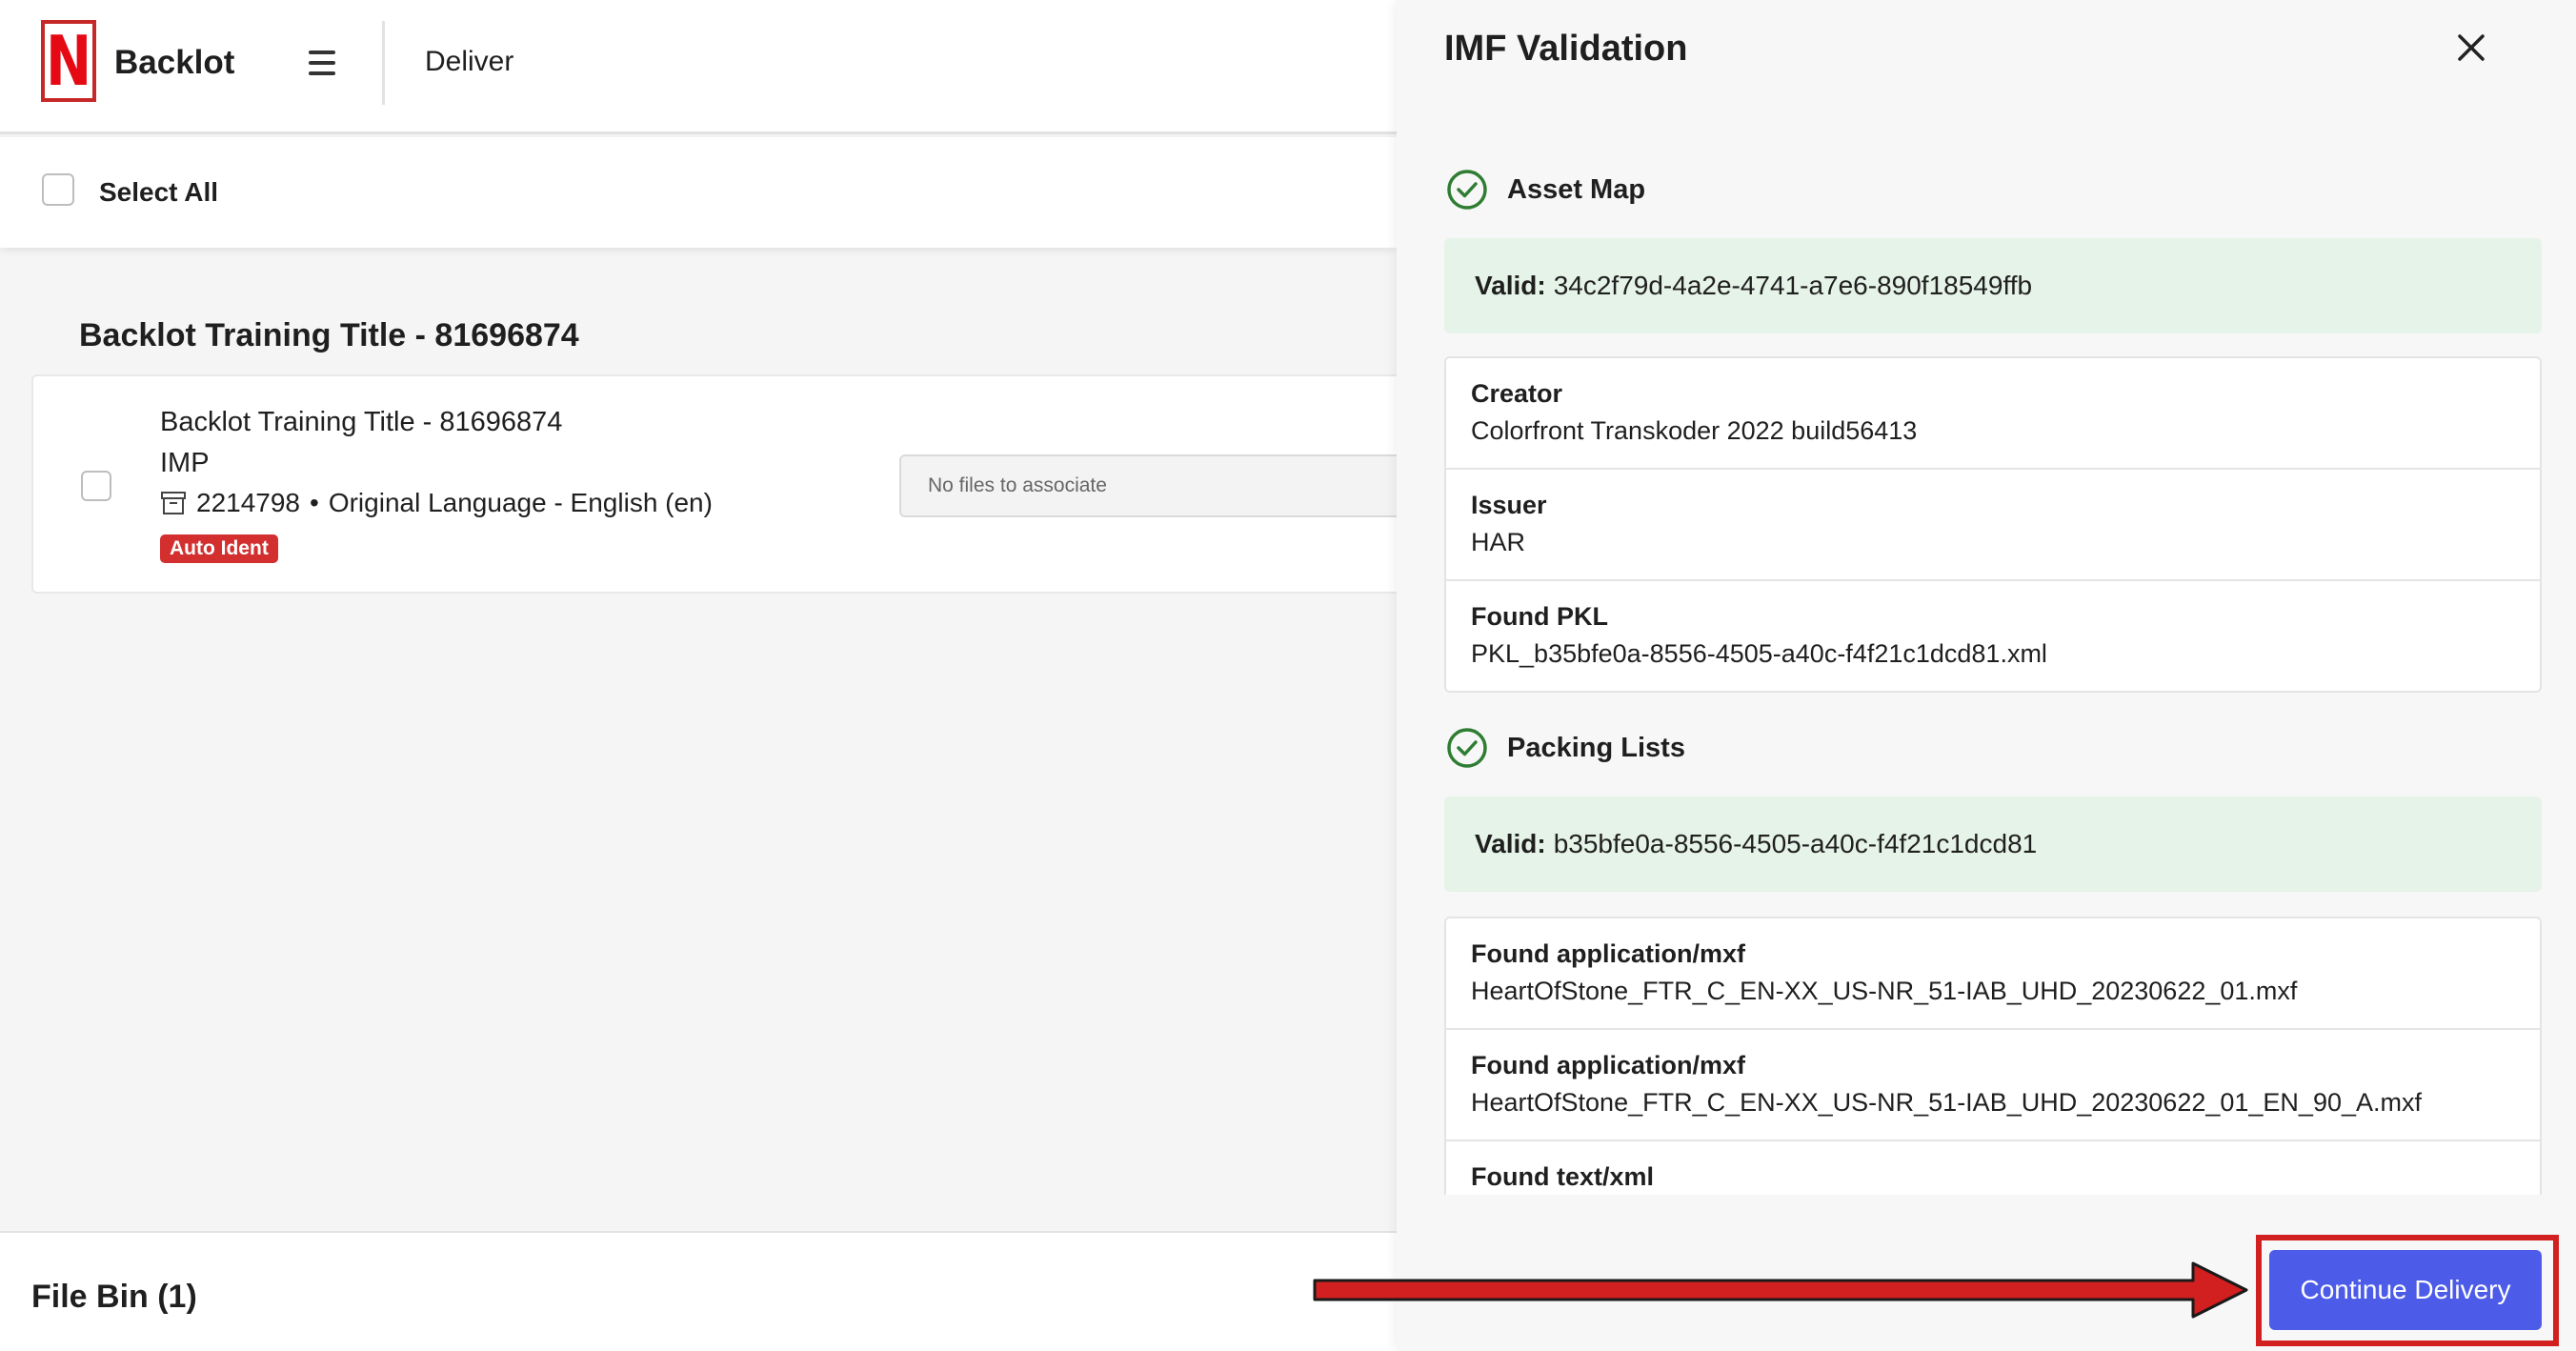 The width and height of the screenshot is (2576, 1351). Describe the element at coordinates (1576, 189) in the screenshot. I see `asset-map-label: Asset Map` at that location.